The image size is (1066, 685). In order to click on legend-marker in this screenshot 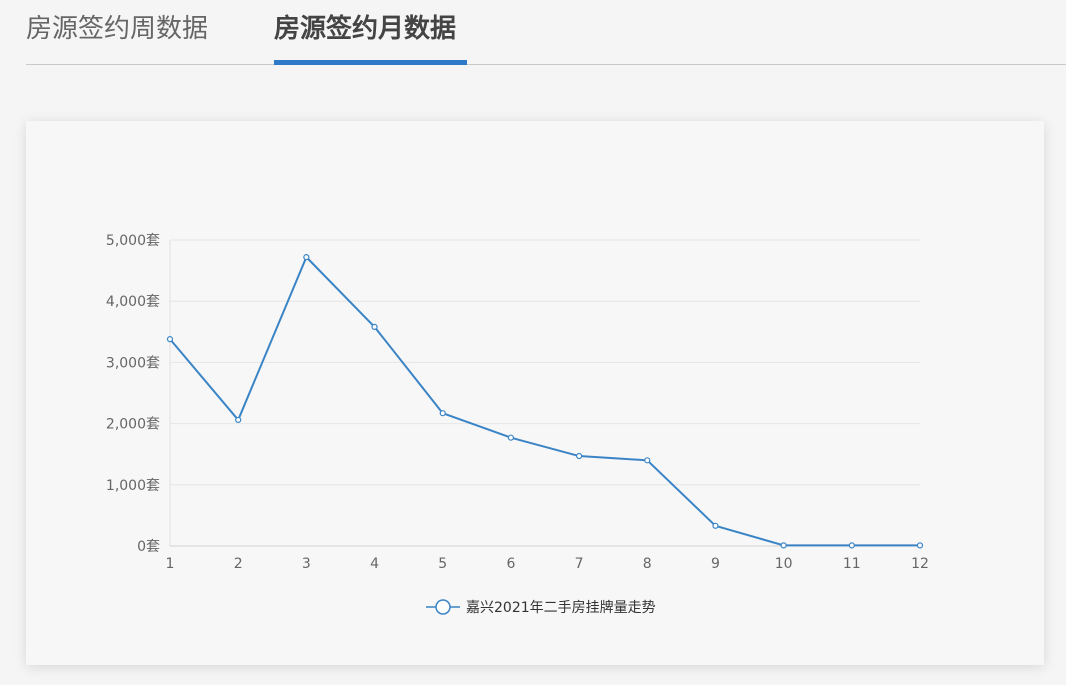, I will do `click(443, 607)`.